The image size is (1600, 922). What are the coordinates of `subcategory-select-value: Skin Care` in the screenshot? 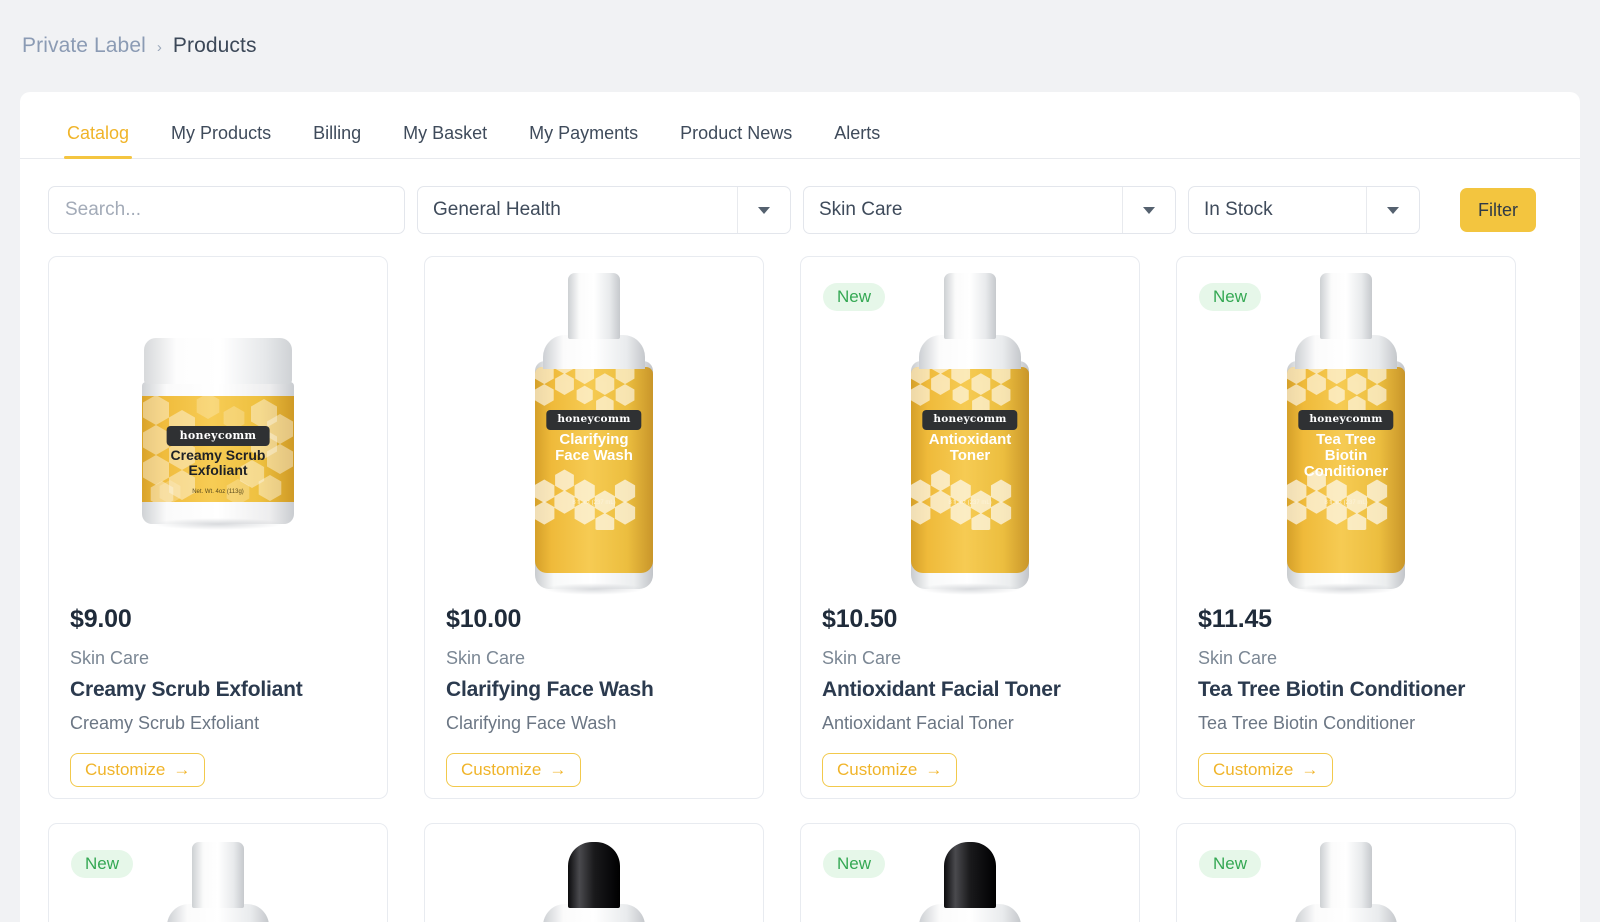 It's located at (861, 209).